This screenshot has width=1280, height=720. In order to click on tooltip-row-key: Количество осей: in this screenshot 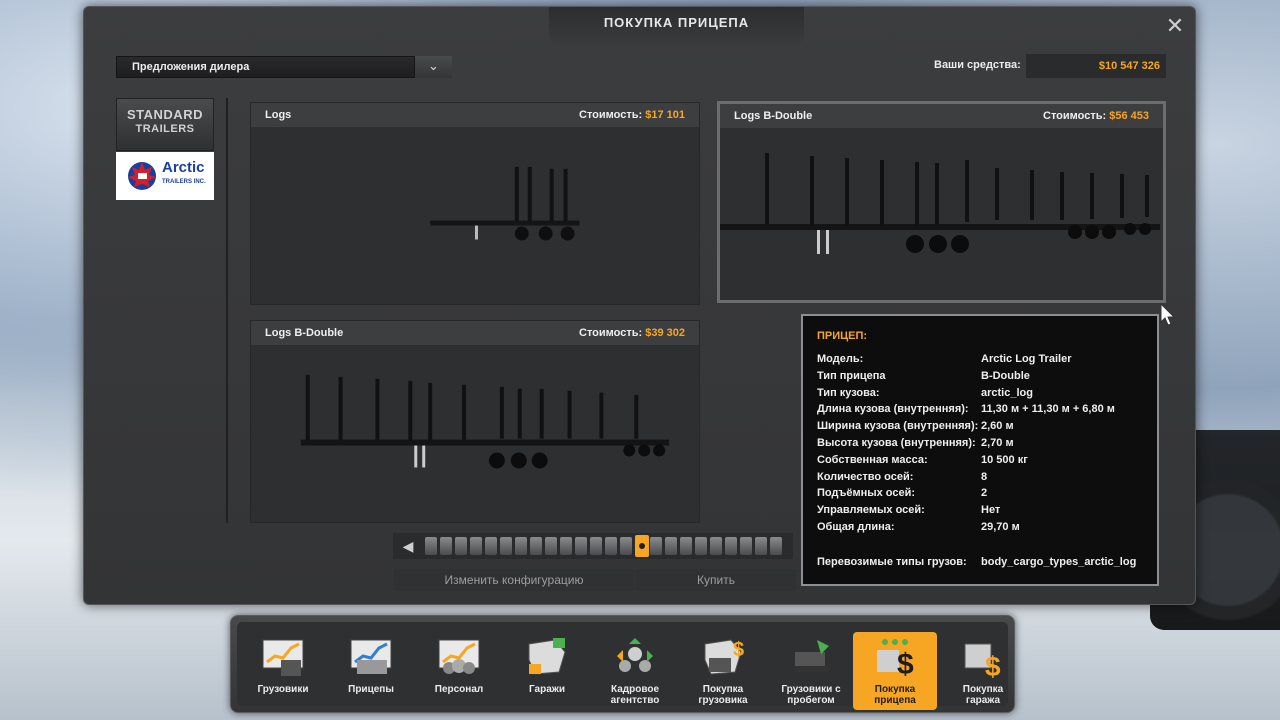, I will do `click(865, 476)`.